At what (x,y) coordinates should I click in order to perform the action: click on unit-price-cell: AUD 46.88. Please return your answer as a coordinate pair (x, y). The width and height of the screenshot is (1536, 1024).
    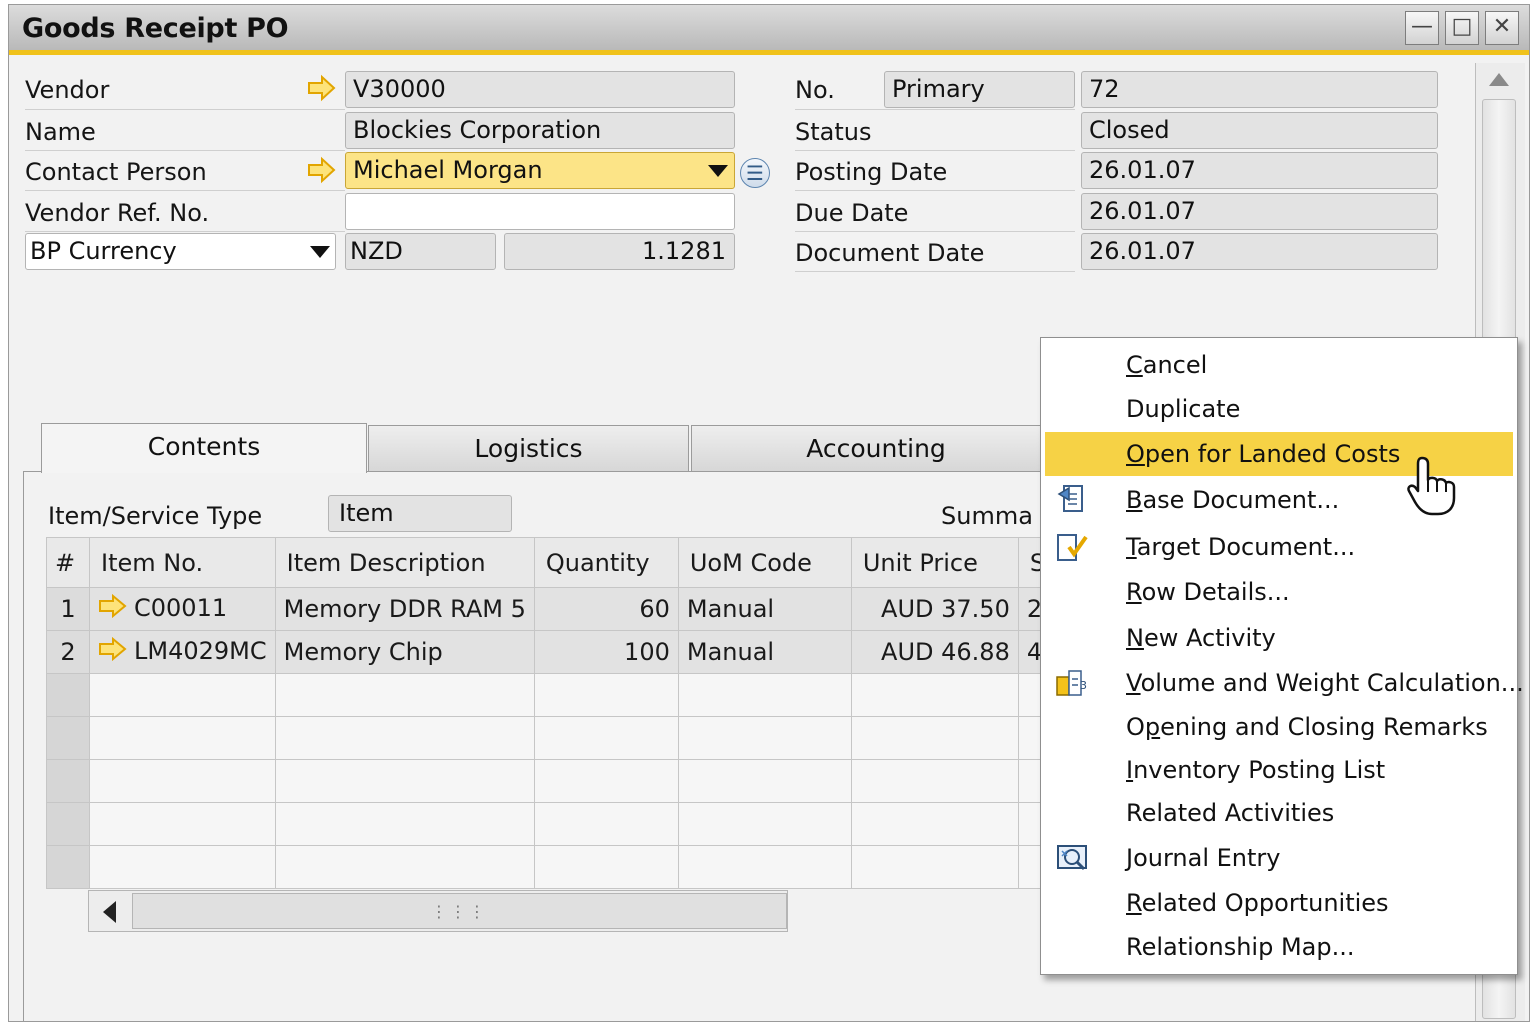
    Looking at the image, I should click on (934, 652).